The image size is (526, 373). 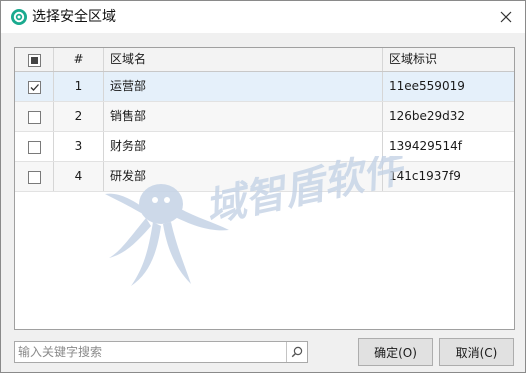 I want to click on column-header-region-name: 区域名, so click(x=243, y=59).